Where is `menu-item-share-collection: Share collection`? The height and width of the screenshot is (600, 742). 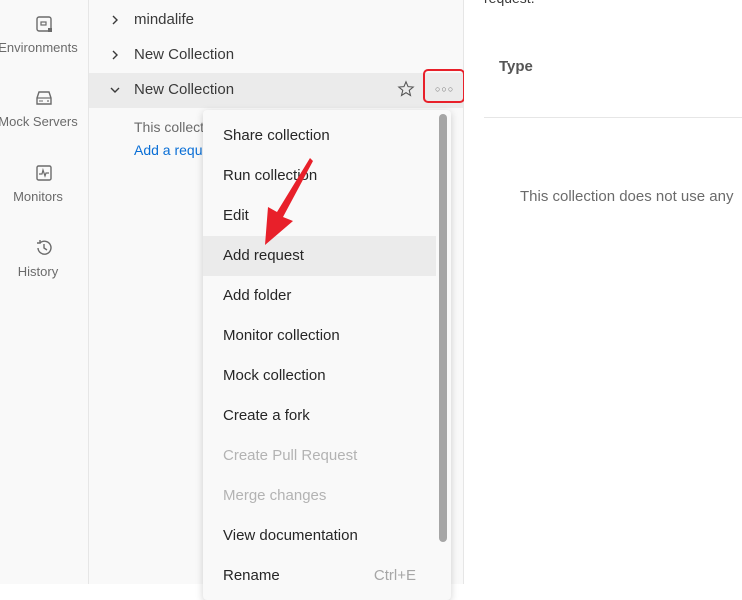 menu-item-share-collection: Share collection is located at coordinates (319, 136).